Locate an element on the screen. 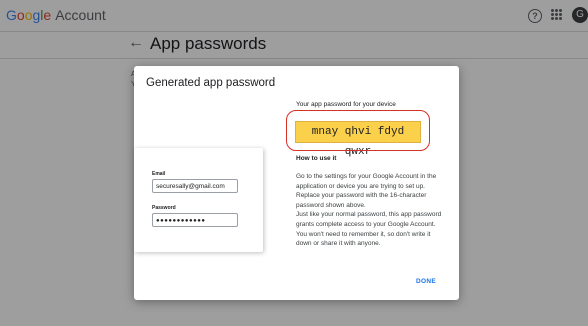 The height and width of the screenshot is (326, 588). password-label: Password is located at coordinates (164, 208).